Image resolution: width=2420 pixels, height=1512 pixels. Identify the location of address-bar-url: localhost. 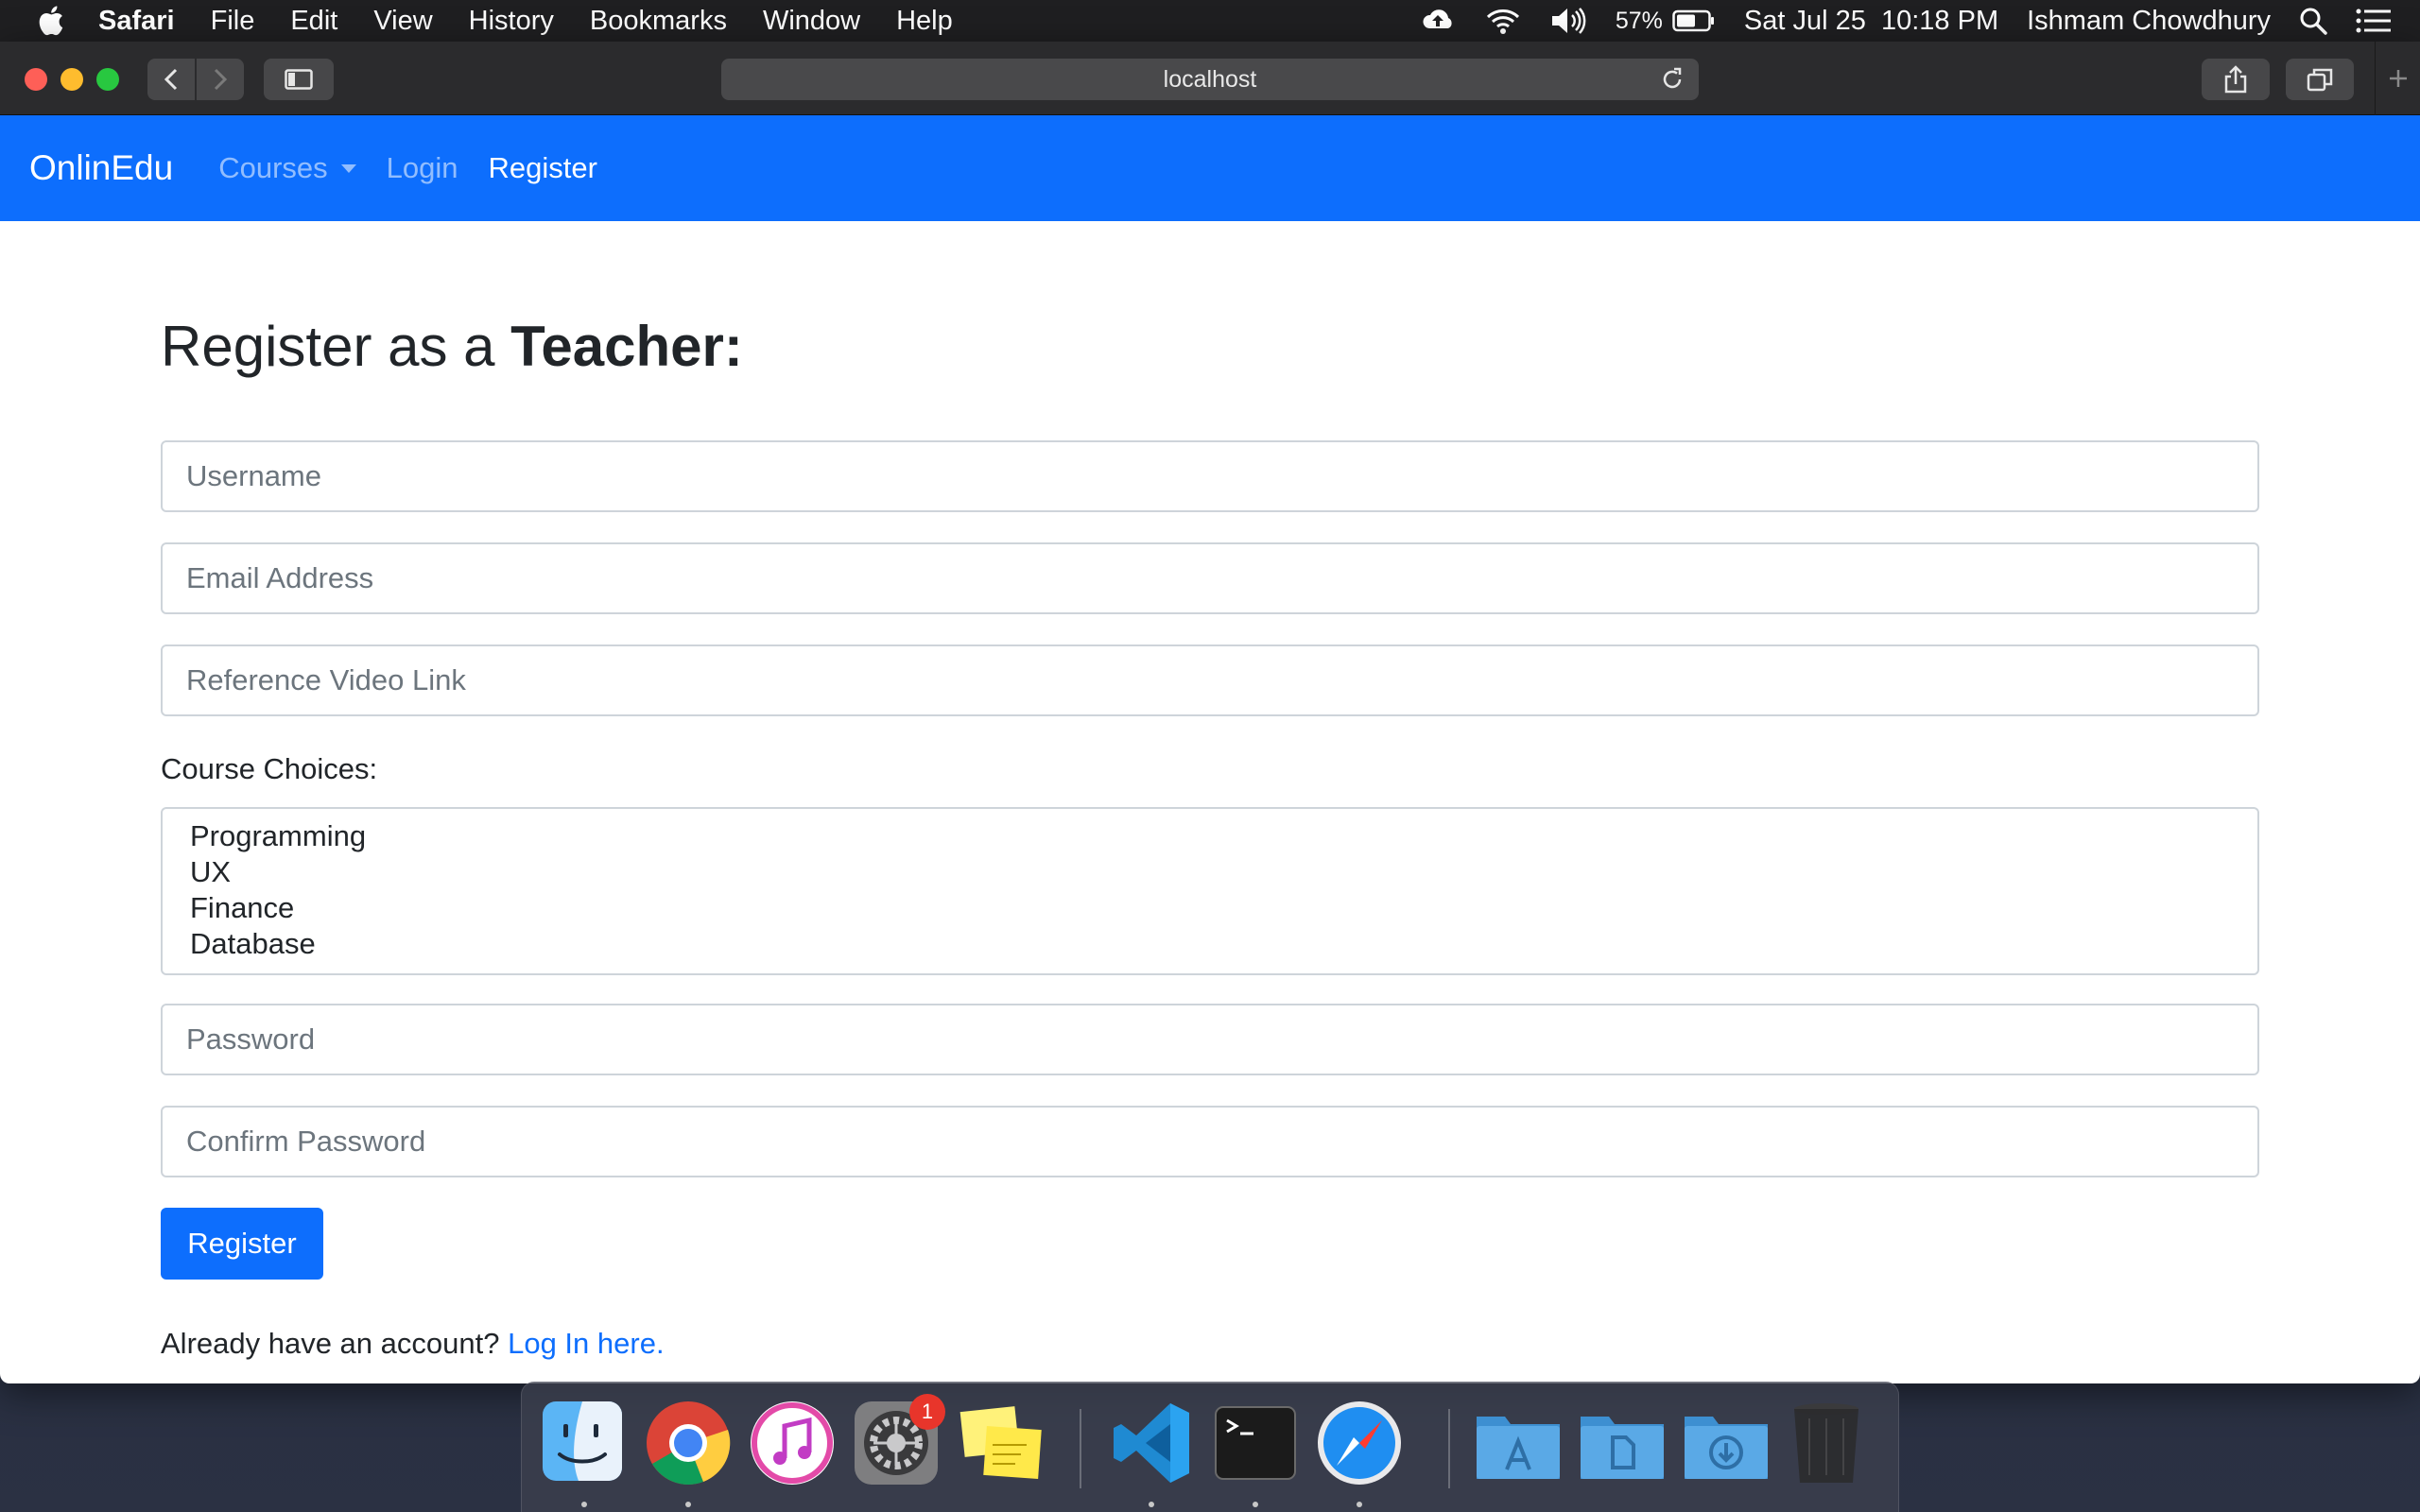
(1210, 79).